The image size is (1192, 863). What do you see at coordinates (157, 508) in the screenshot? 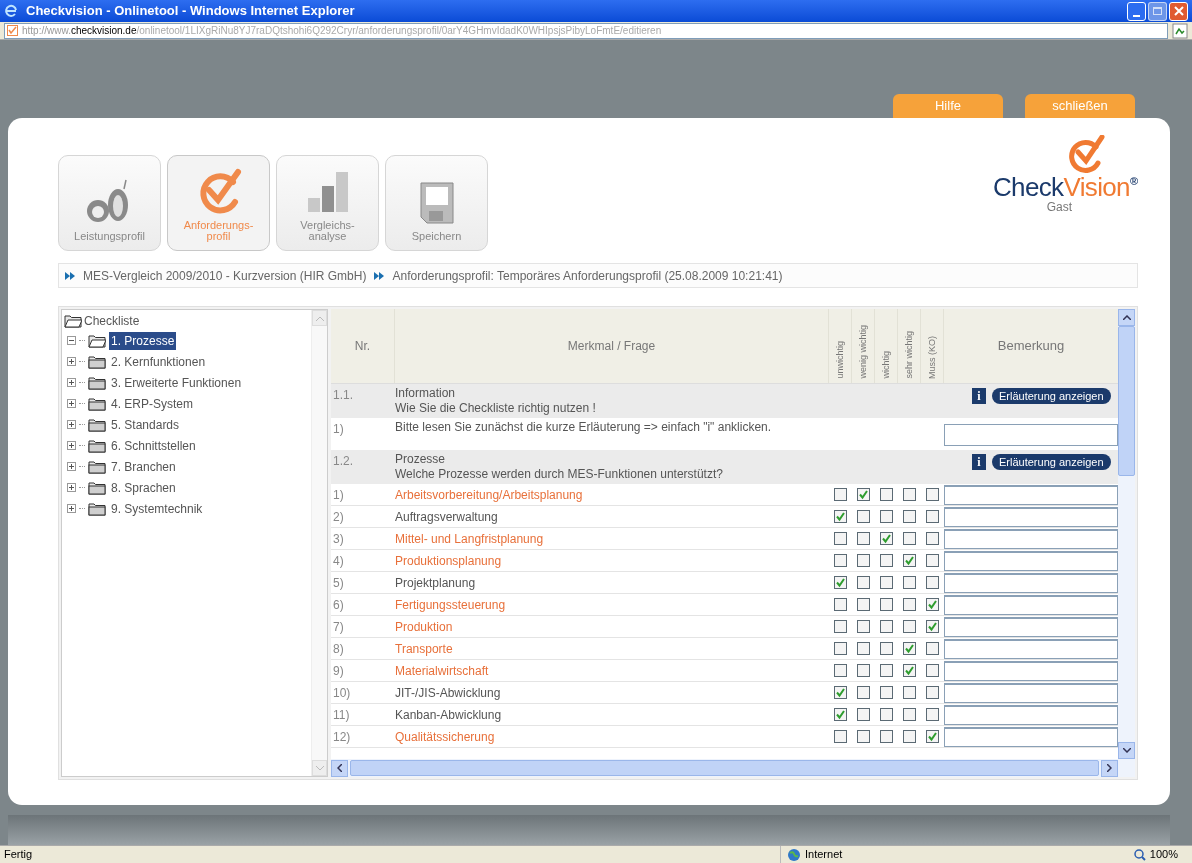
I see `tree-item: 9. Systemtechnik` at bounding box center [157, 508].